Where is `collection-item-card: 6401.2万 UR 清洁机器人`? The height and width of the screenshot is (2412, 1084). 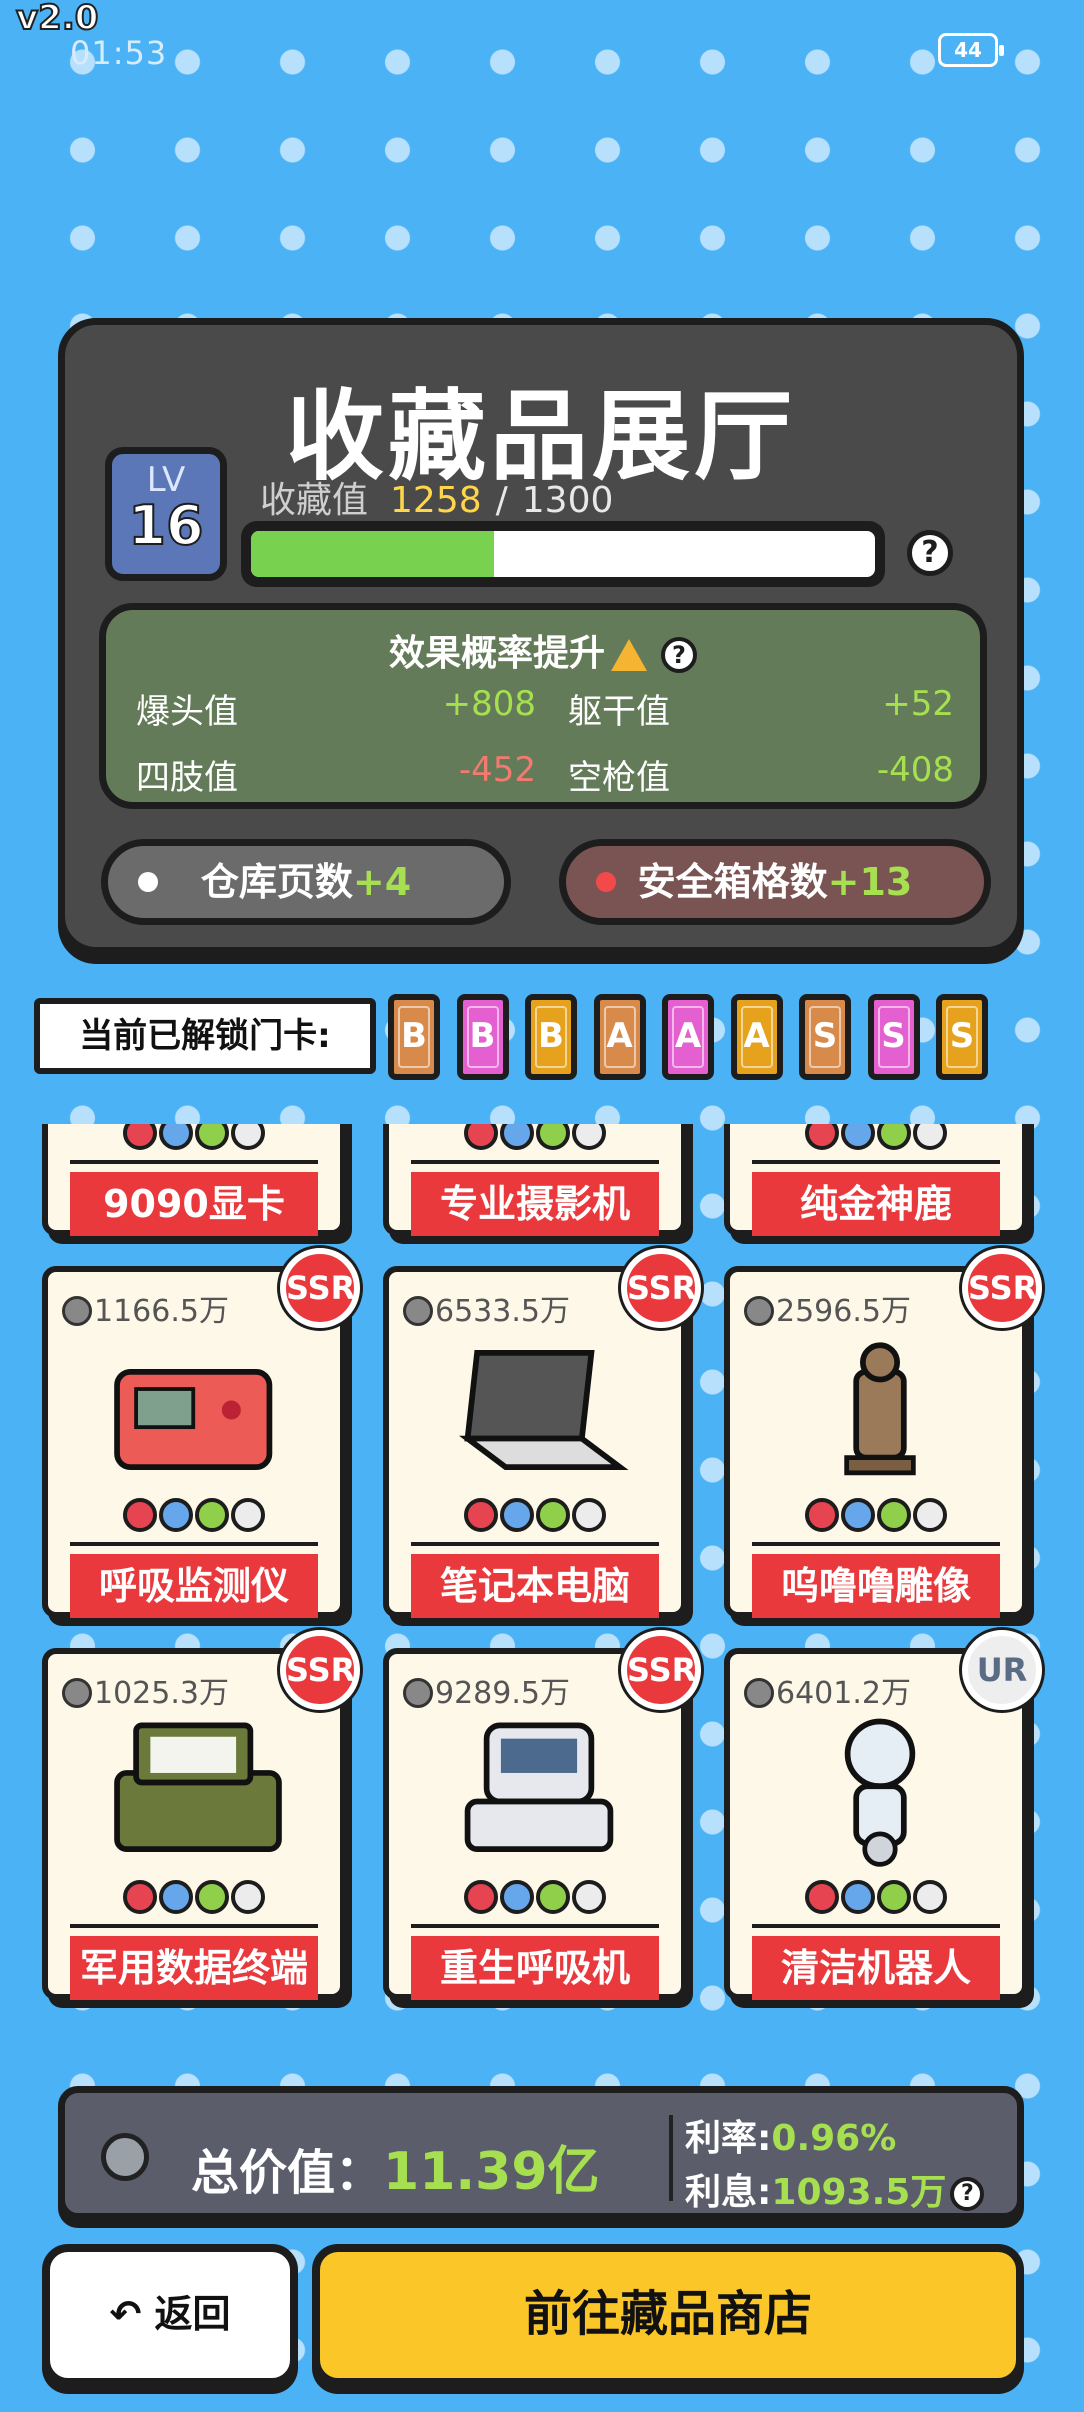 collection-item-card: 6401.2万 UR 清洁机器人 is located at coordinates (883, 1815).